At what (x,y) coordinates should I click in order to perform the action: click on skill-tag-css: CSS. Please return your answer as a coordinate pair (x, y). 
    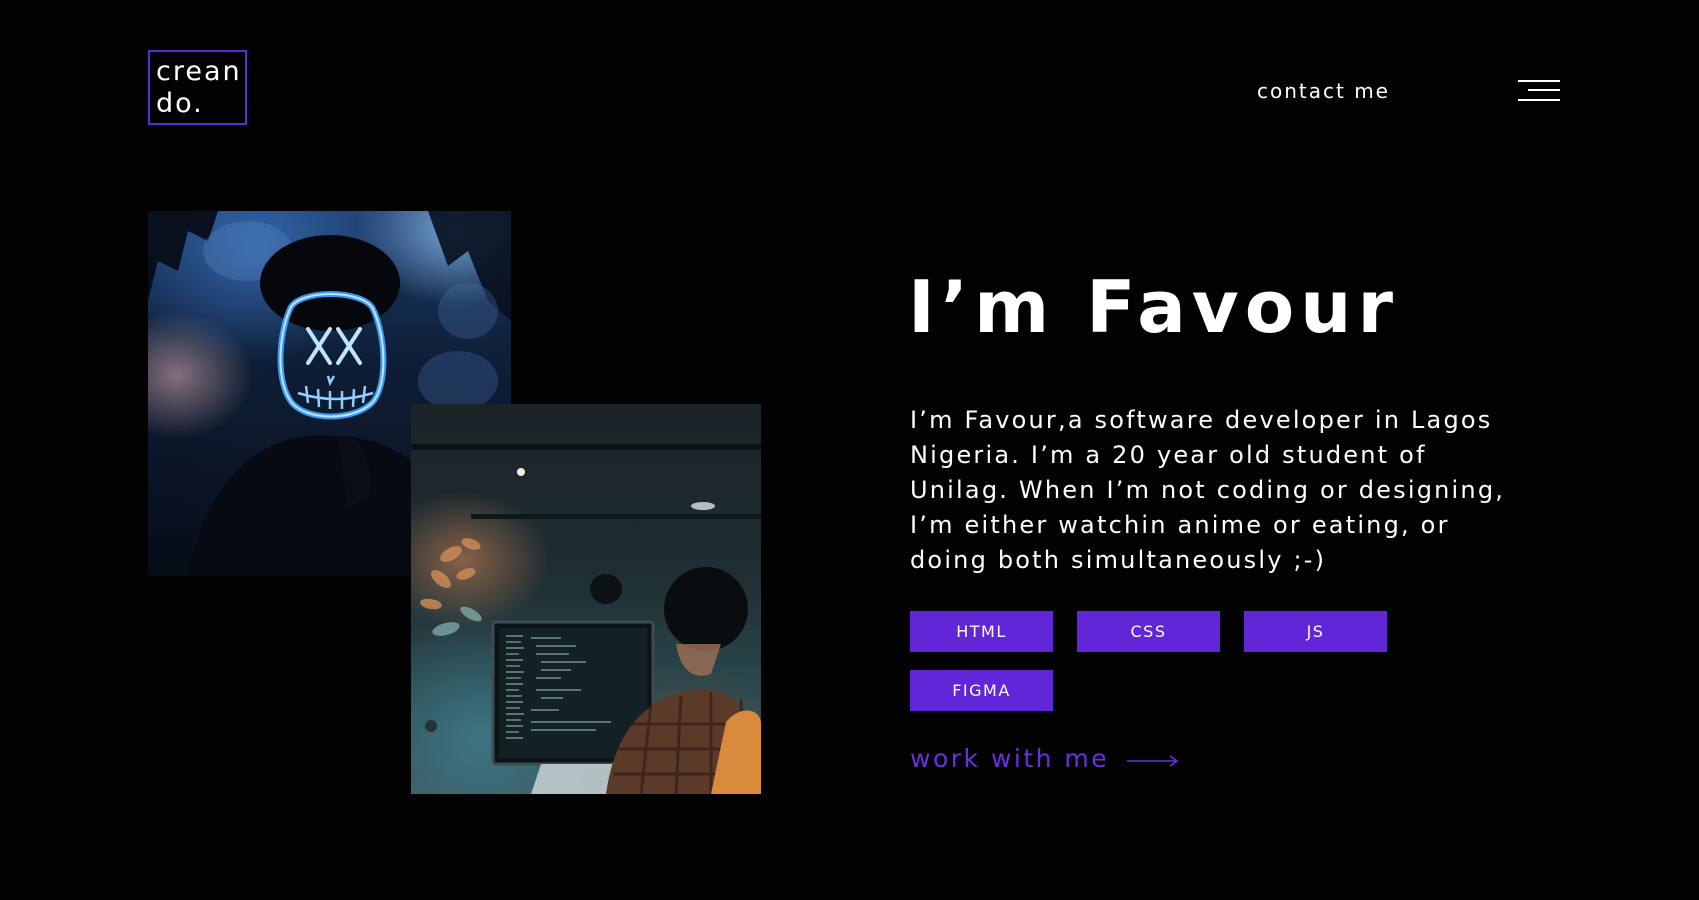
    Looking at the image, I should click on (1148, 631).